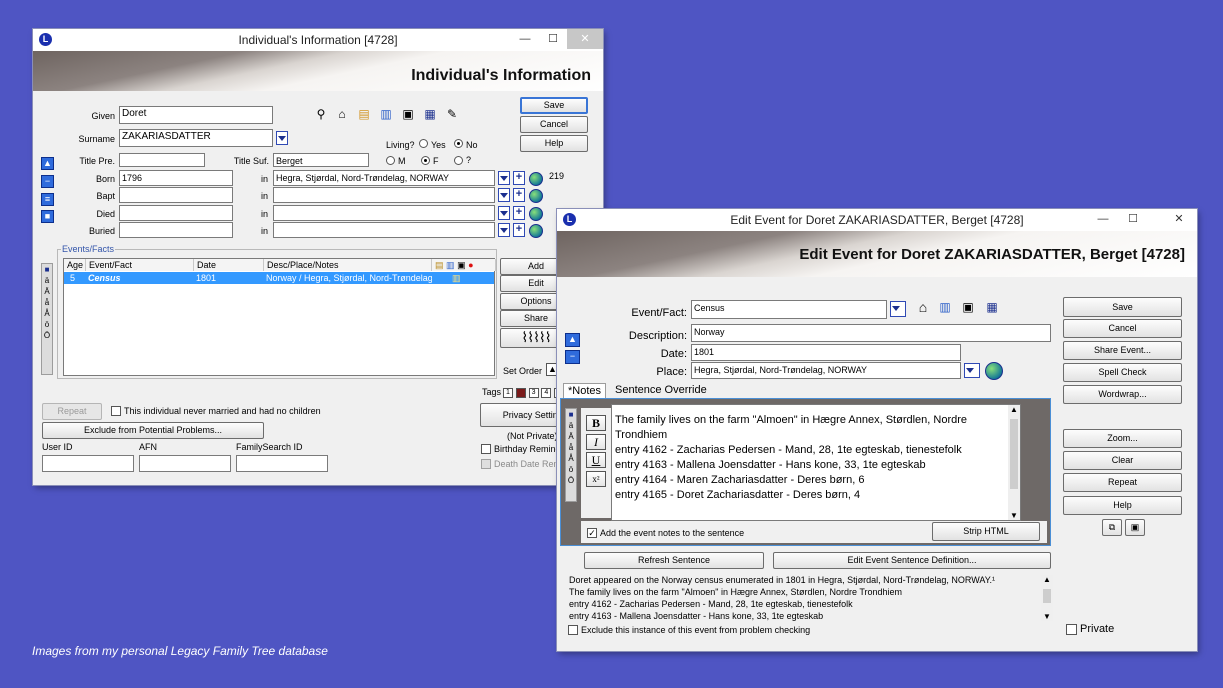  What do you see at coordinates (871, 333) in the screenshot?
I see `description-input: Norway` at bounding box center [871, 333].